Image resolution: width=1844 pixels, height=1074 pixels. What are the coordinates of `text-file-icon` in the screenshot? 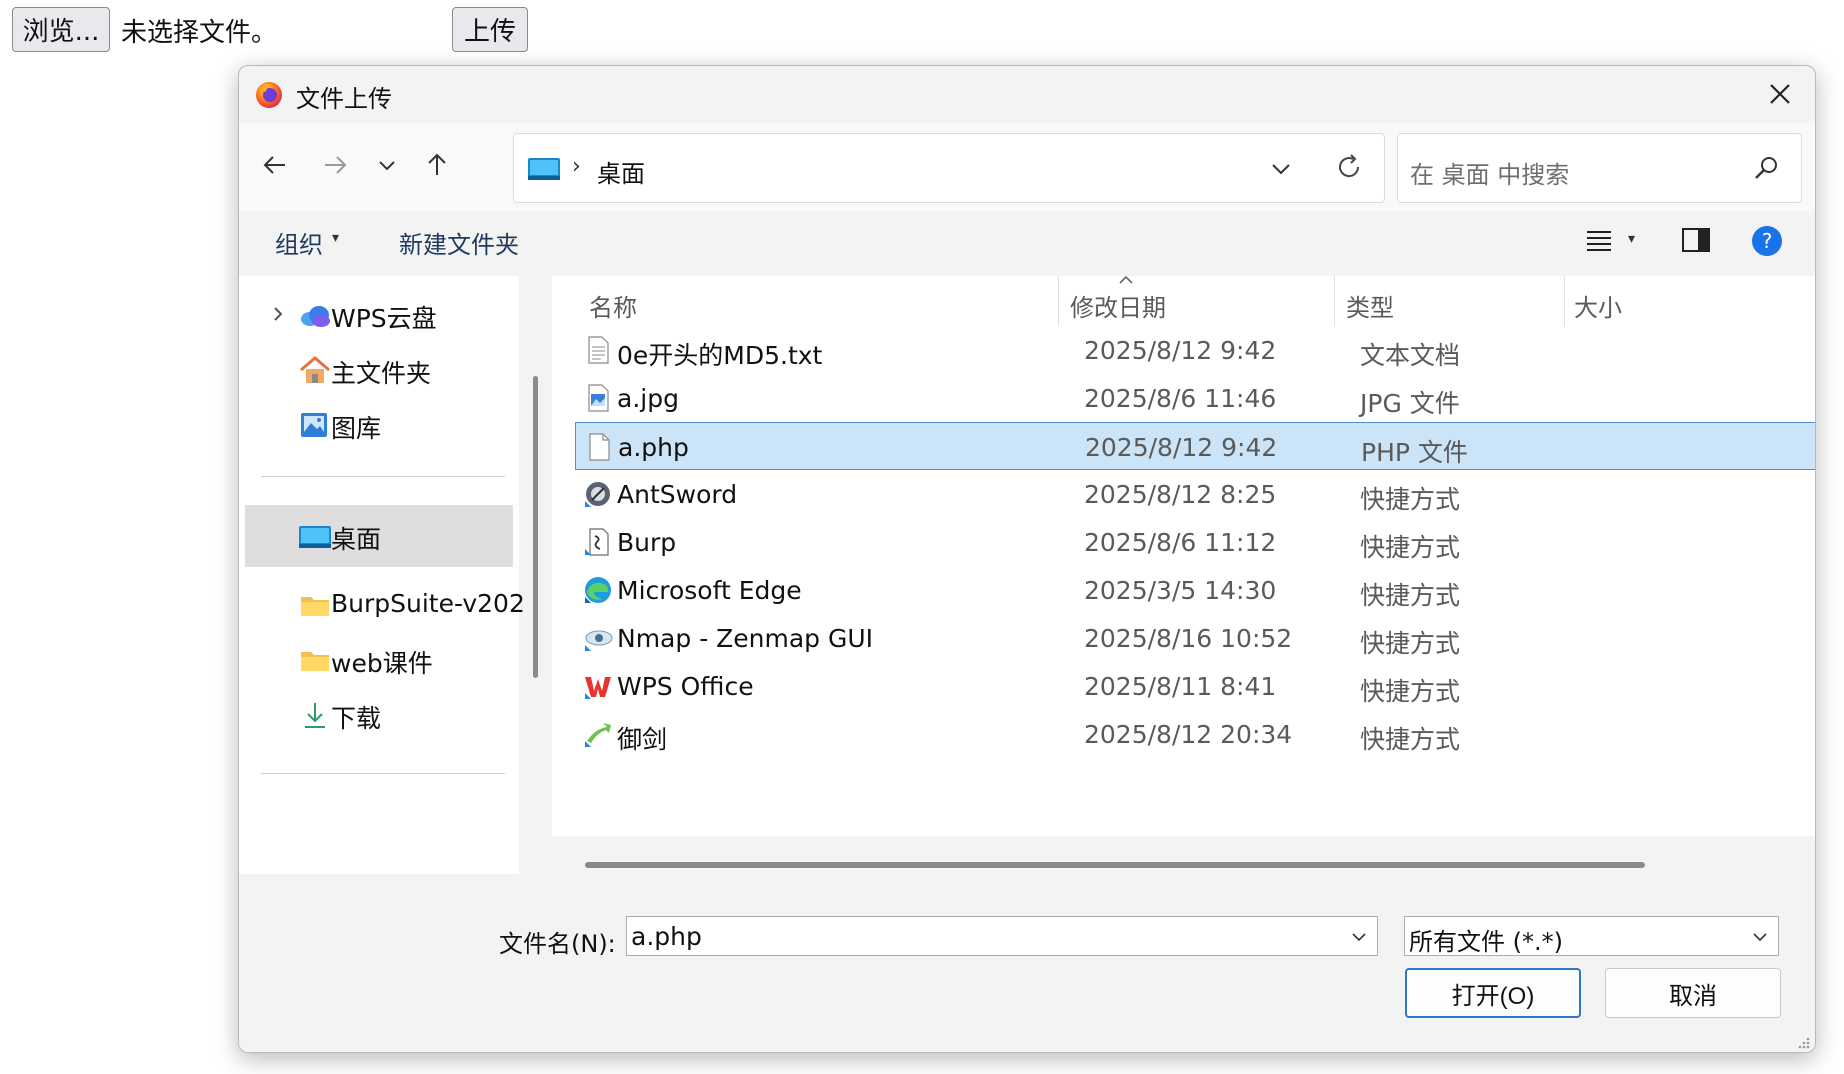 It's located at (598, 350).